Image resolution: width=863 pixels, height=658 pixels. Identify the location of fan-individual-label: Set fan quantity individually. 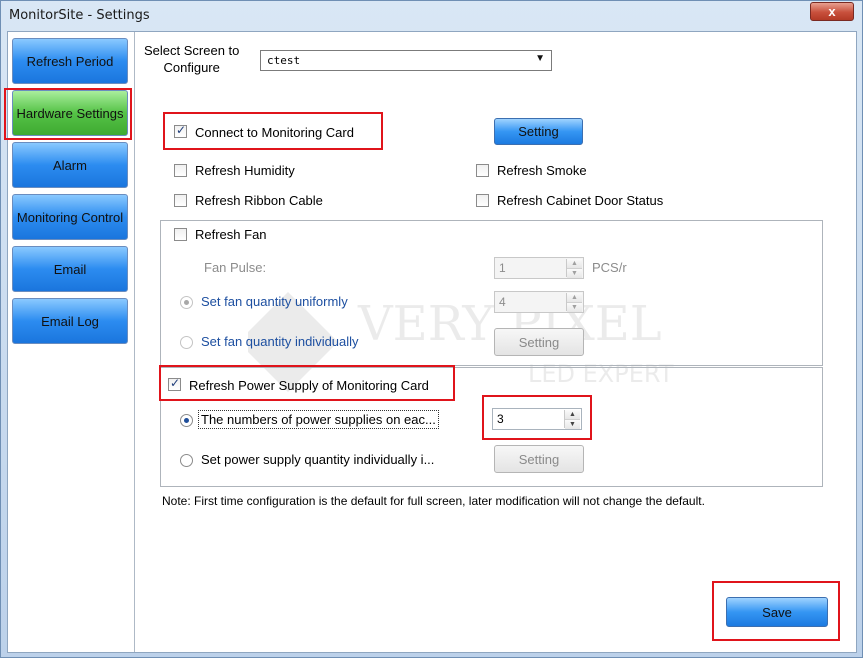
(280, 341).